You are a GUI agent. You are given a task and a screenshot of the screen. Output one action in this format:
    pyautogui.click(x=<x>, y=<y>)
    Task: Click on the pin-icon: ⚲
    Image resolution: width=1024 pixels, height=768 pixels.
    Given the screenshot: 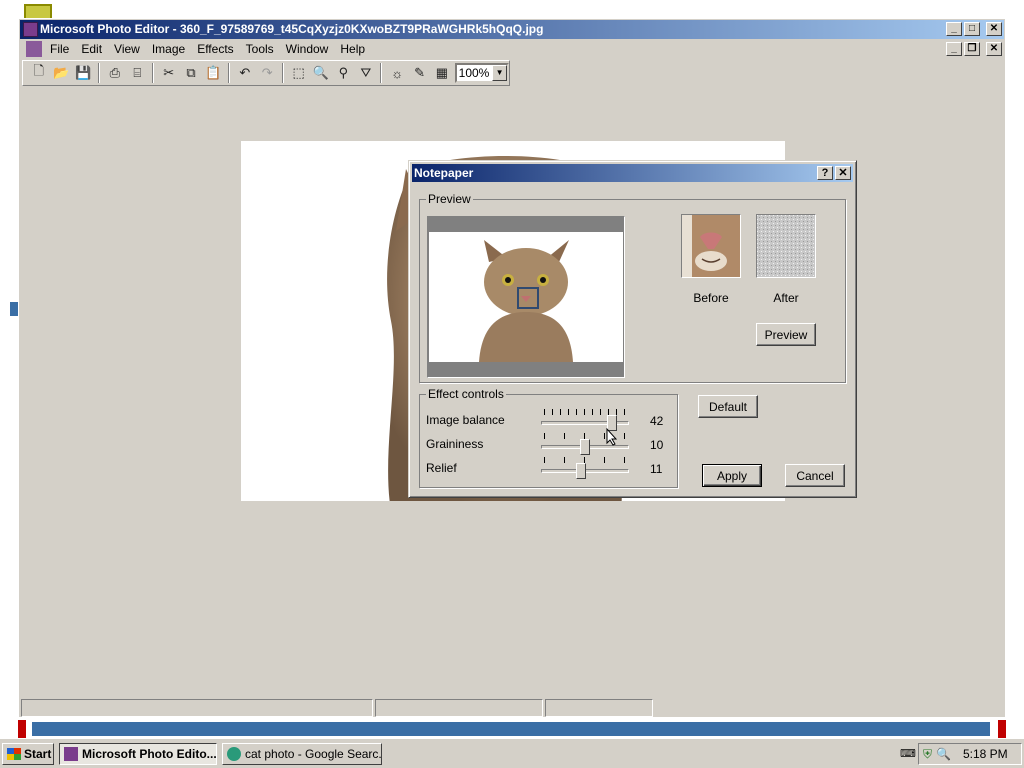 What is the action you would take?
    pyautogui.click(x=343, y=73)
    